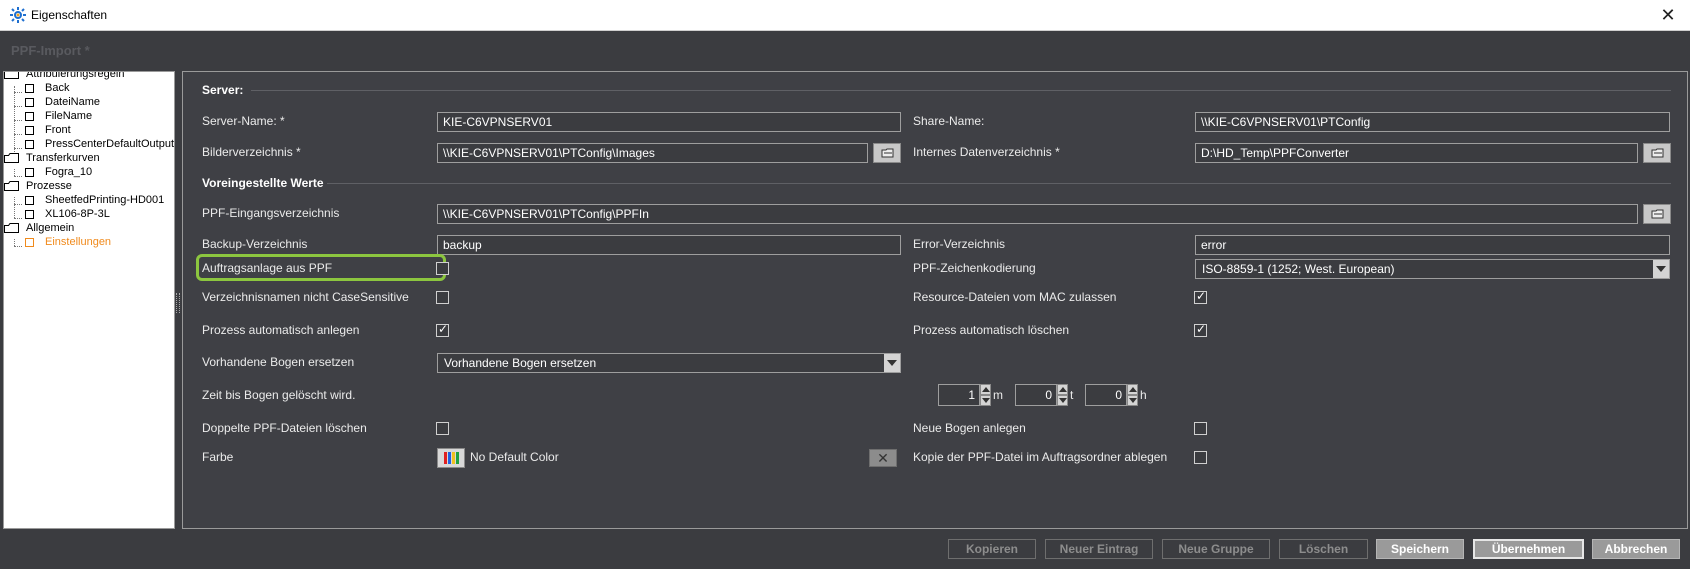  What do you see at coordinates (1099, 549) in the screenshot?
I see `neuer-eintrag-button: Neuer Eintrag` at bounding box center [1099, 549].